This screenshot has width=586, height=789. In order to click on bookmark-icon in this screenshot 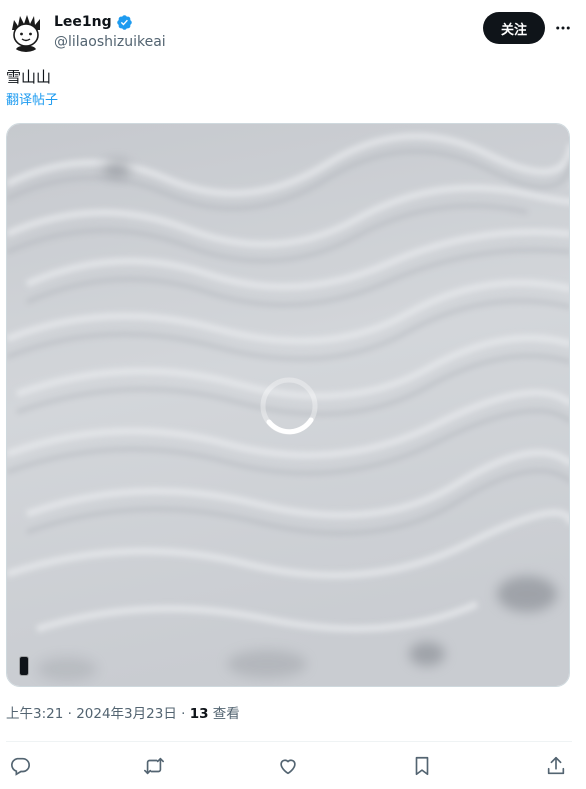, I will do `click(422, 766)`.